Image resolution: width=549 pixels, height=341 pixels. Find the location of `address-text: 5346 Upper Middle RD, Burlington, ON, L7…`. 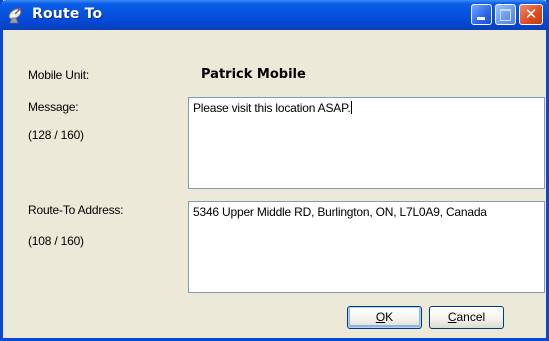

address-text: 5346 Upper Middle RD, Burlington, ON, L7… is located at coordinates (340, 212).